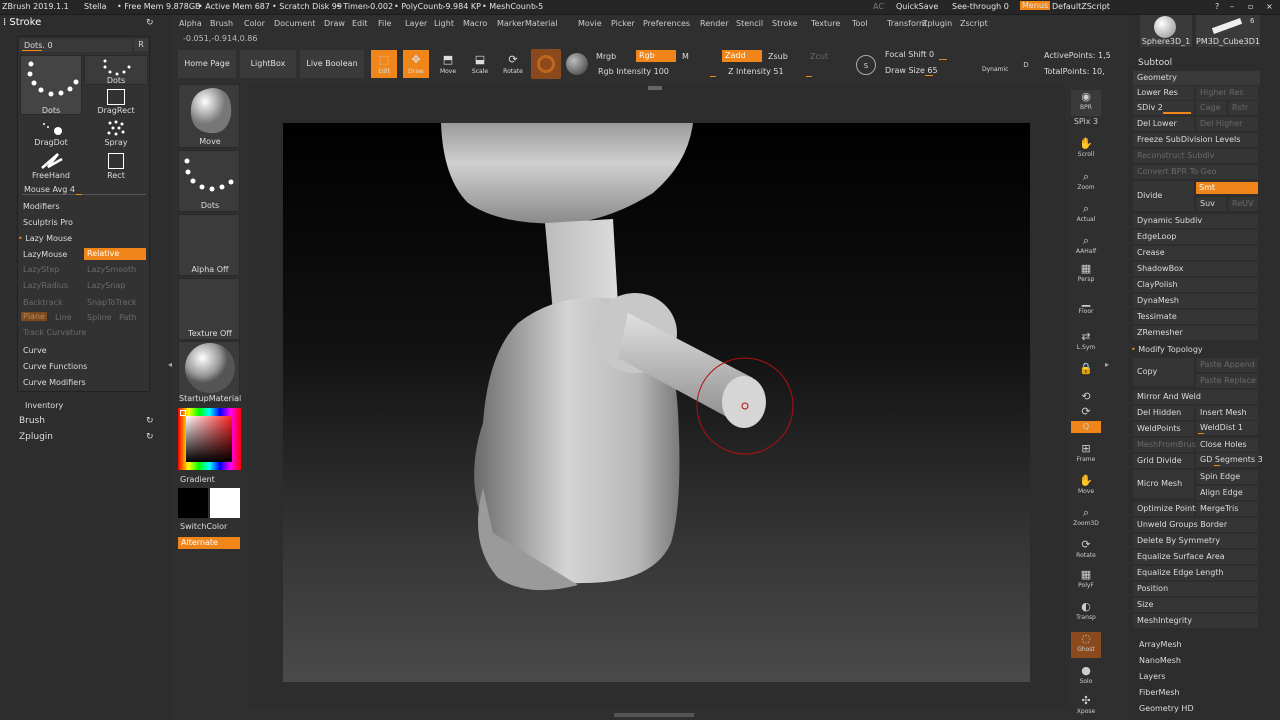 This screenshot has width=1280, height=720. I want to click on paste-append-button: Paste Append, so click(1227, 365).